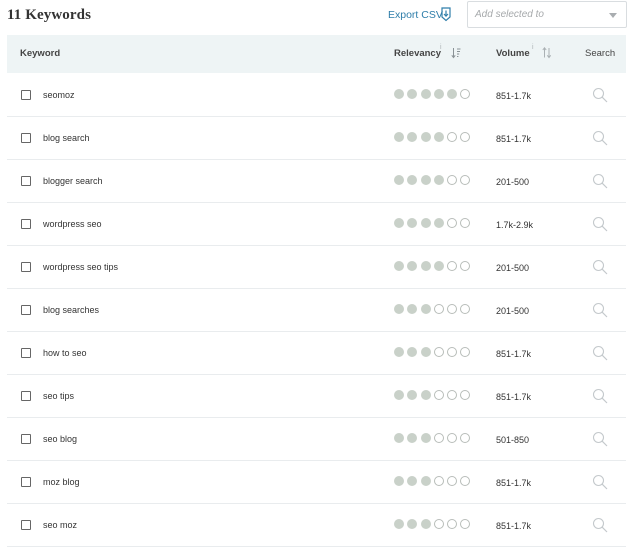  Describe the element at coordinates (72, 224) in the screenshot. I see `keyword-text: wordpress seo` at that location.